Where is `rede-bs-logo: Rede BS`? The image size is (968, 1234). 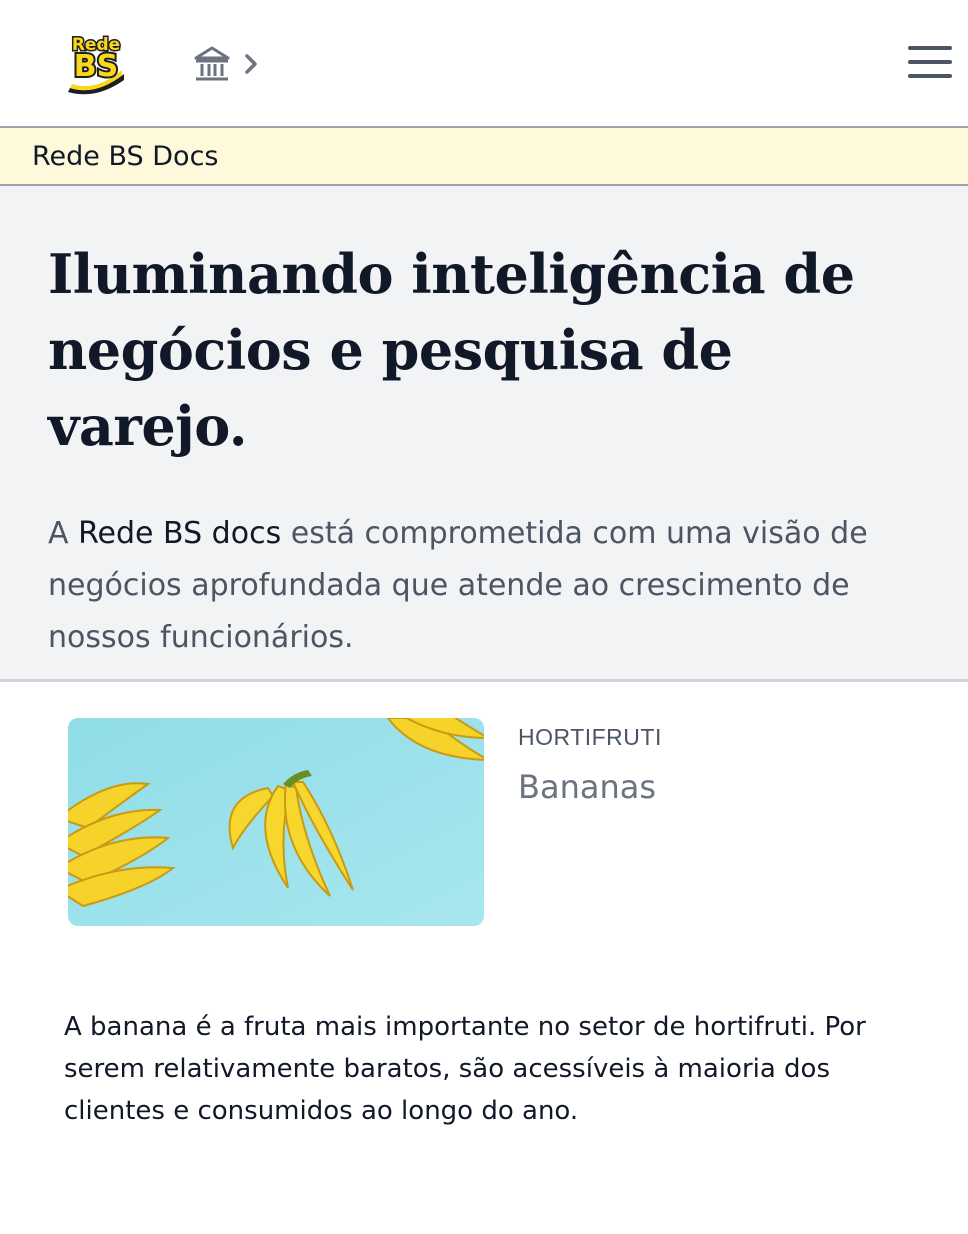 rede-bs-logo: Rede BS is located at coordinates (96, 63).